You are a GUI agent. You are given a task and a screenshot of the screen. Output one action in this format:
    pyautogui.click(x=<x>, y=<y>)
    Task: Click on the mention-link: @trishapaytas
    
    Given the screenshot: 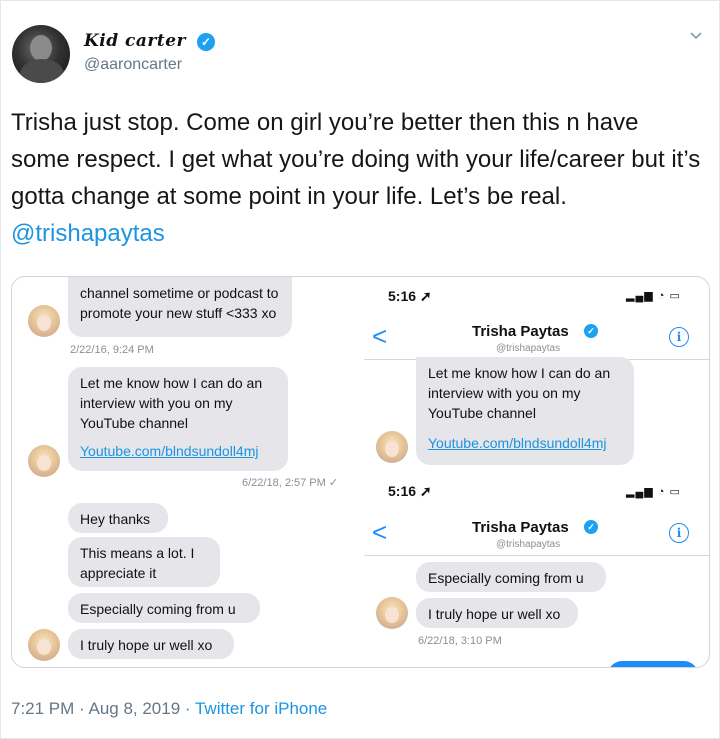 What is the action you would take?
    pyautogui.click(x=88, y=233)
    